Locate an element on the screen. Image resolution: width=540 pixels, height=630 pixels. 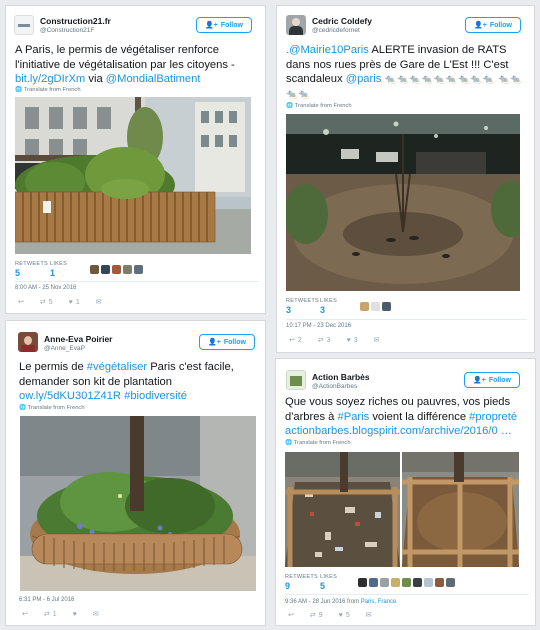
like-button: ♥ 1 is located at coordinates (74, 302).